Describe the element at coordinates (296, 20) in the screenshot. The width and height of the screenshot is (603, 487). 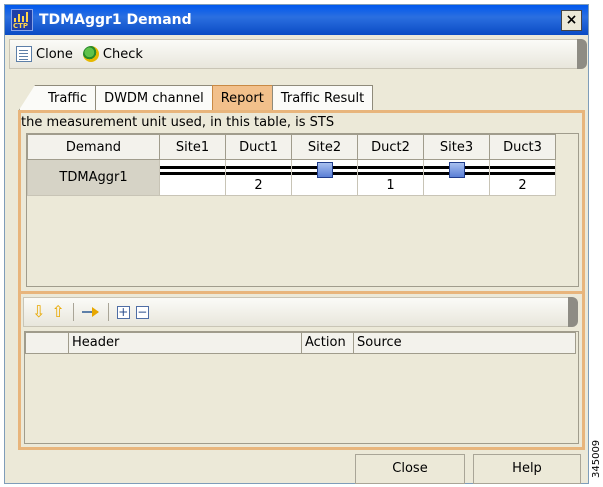
I see `title-bar: CTP TDMAggr1 Demand ×` at that location.